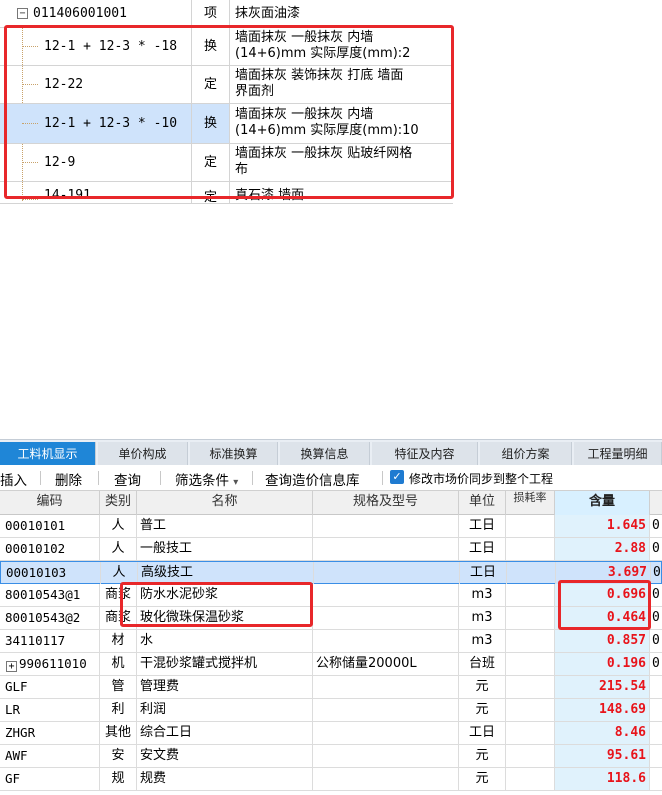  I want to click on cell-category: 其他, so click(118, 733).